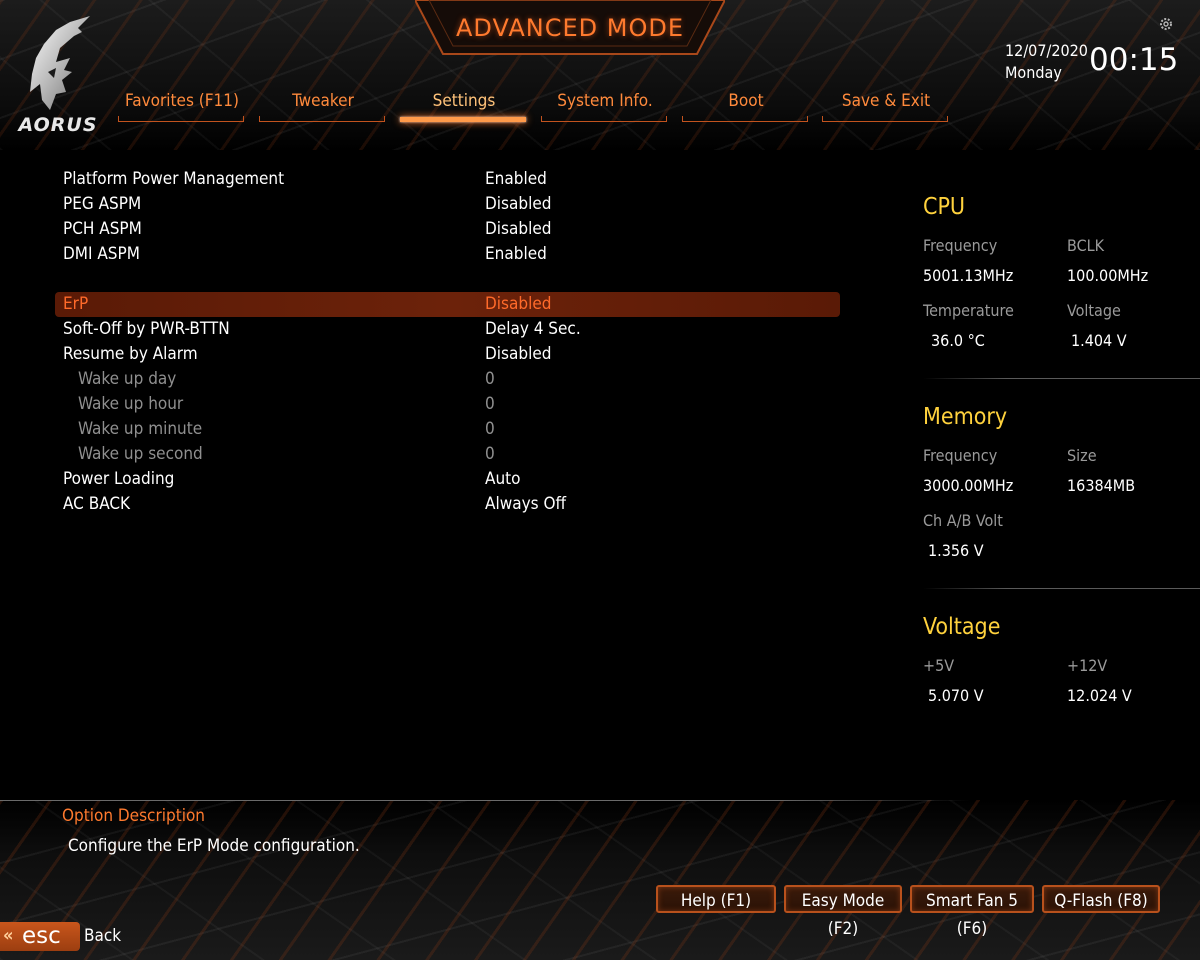 The image size is (1200, 960). I want to click on setting-label: DMI ASPM, so click(101, 254).